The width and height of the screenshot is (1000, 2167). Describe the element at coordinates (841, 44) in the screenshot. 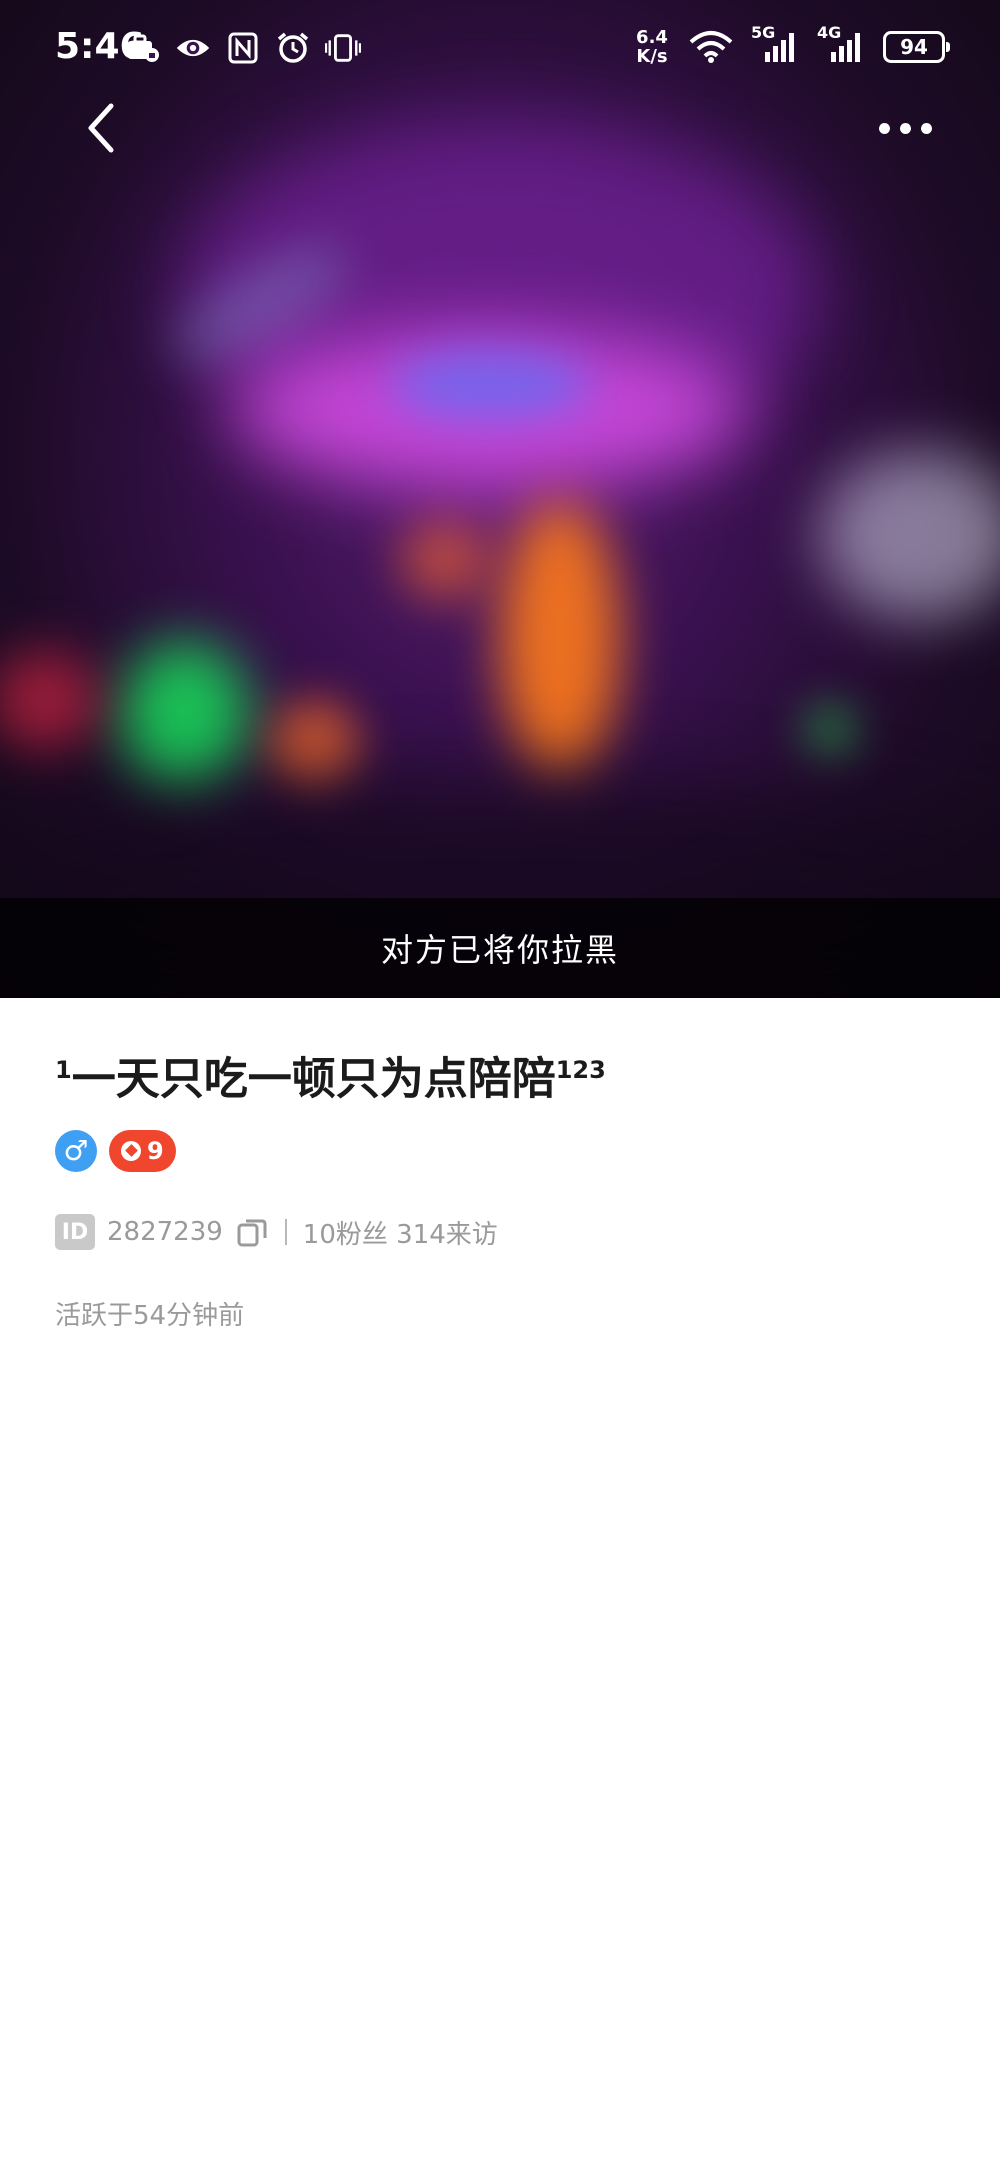

I see `signal-4g-icon: 4G` at that location.